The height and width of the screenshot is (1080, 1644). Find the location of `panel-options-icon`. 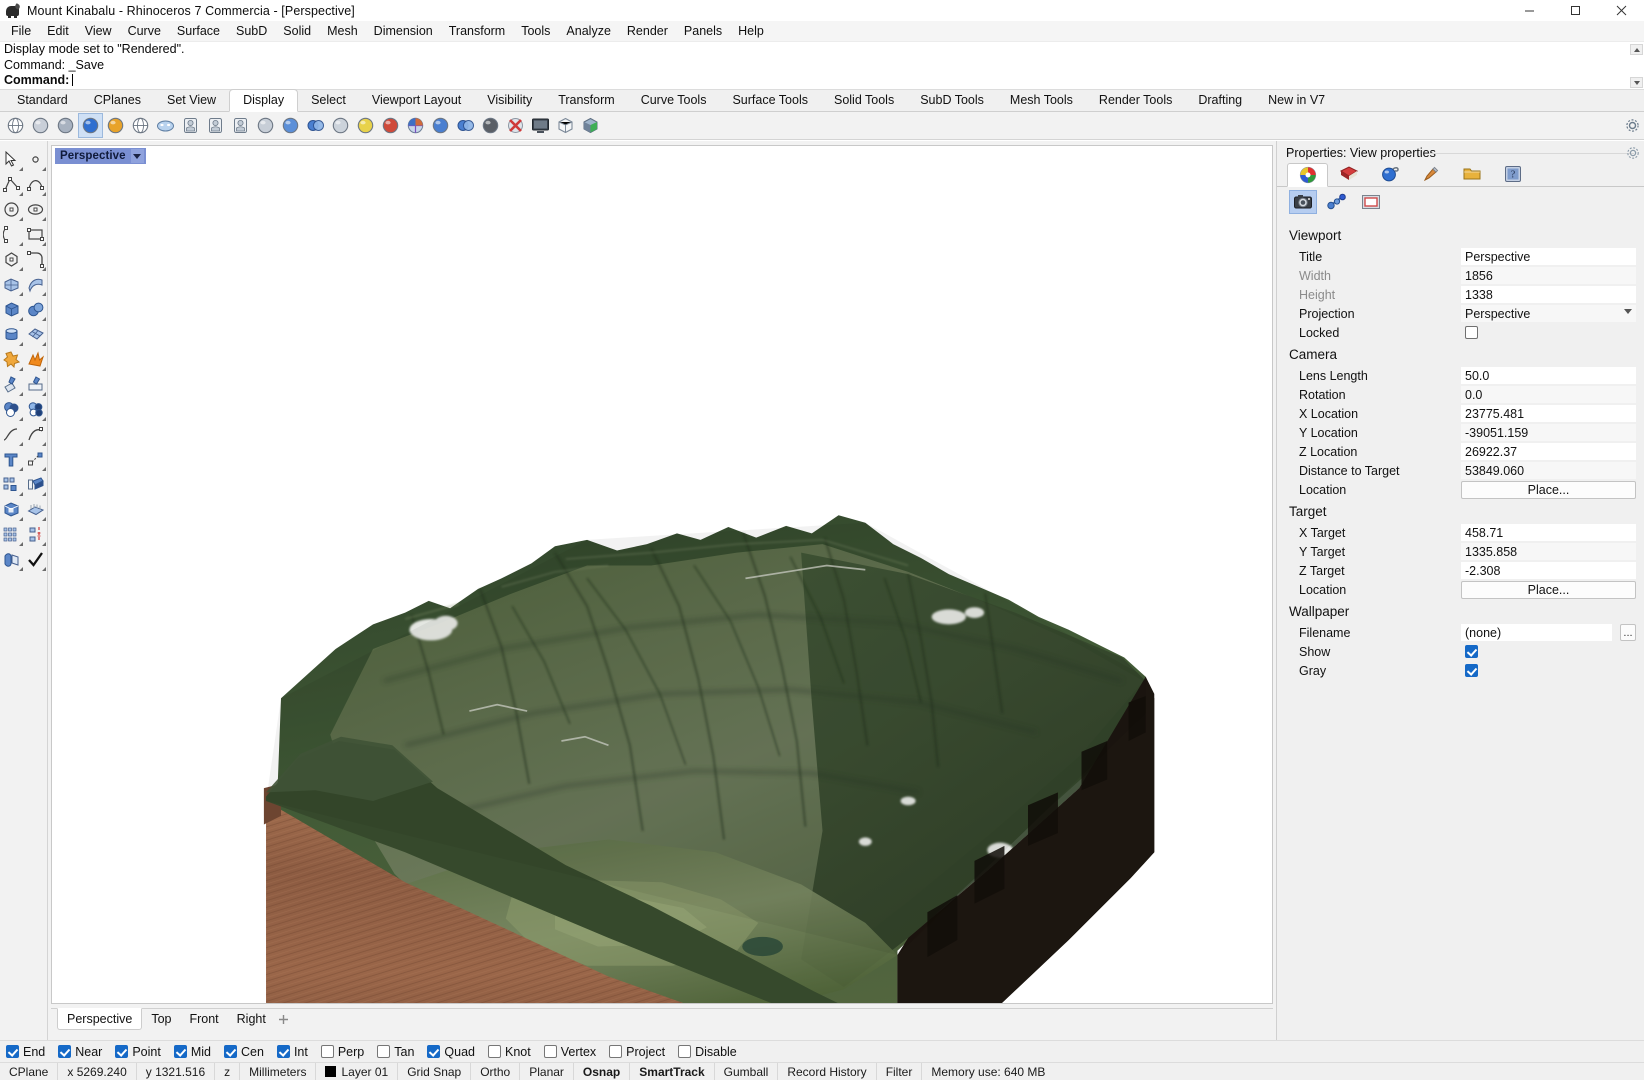

panel-options-icon is located at coordinates (1633, 153).